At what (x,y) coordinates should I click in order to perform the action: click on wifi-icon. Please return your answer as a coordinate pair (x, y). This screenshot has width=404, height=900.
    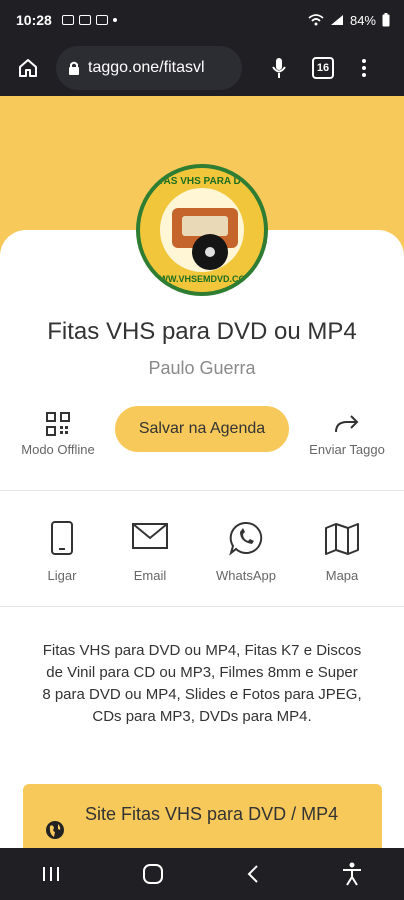
    Looking at the image, I should click on (316, 20).